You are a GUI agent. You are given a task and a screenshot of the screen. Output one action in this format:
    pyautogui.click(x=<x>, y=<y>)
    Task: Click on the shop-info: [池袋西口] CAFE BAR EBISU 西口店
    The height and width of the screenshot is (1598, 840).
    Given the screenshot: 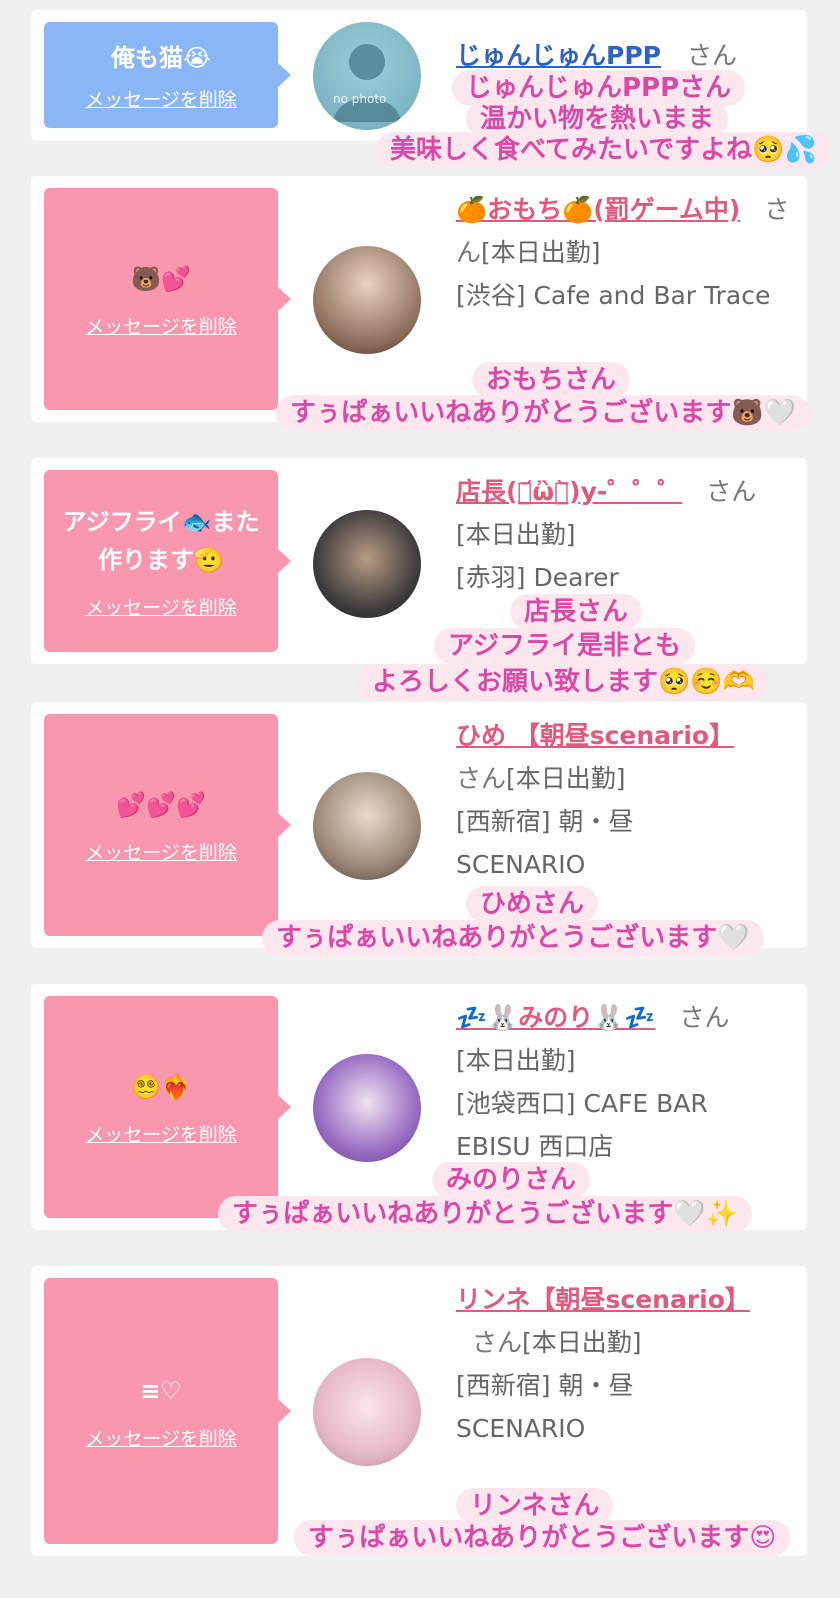 What is the action you would take?
    pyautogui.click(x=582, y=1125)
    